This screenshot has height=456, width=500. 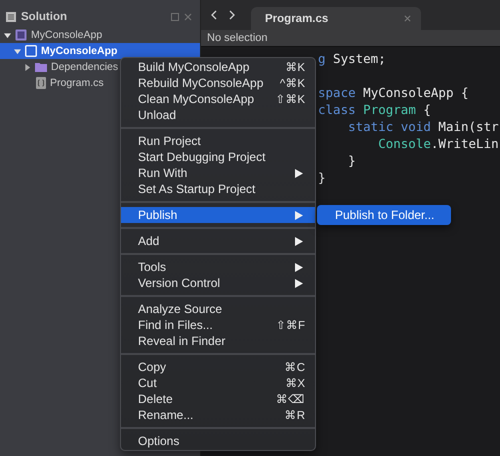 I want to click on menu-item: Publish, so click(x=218, y=215).